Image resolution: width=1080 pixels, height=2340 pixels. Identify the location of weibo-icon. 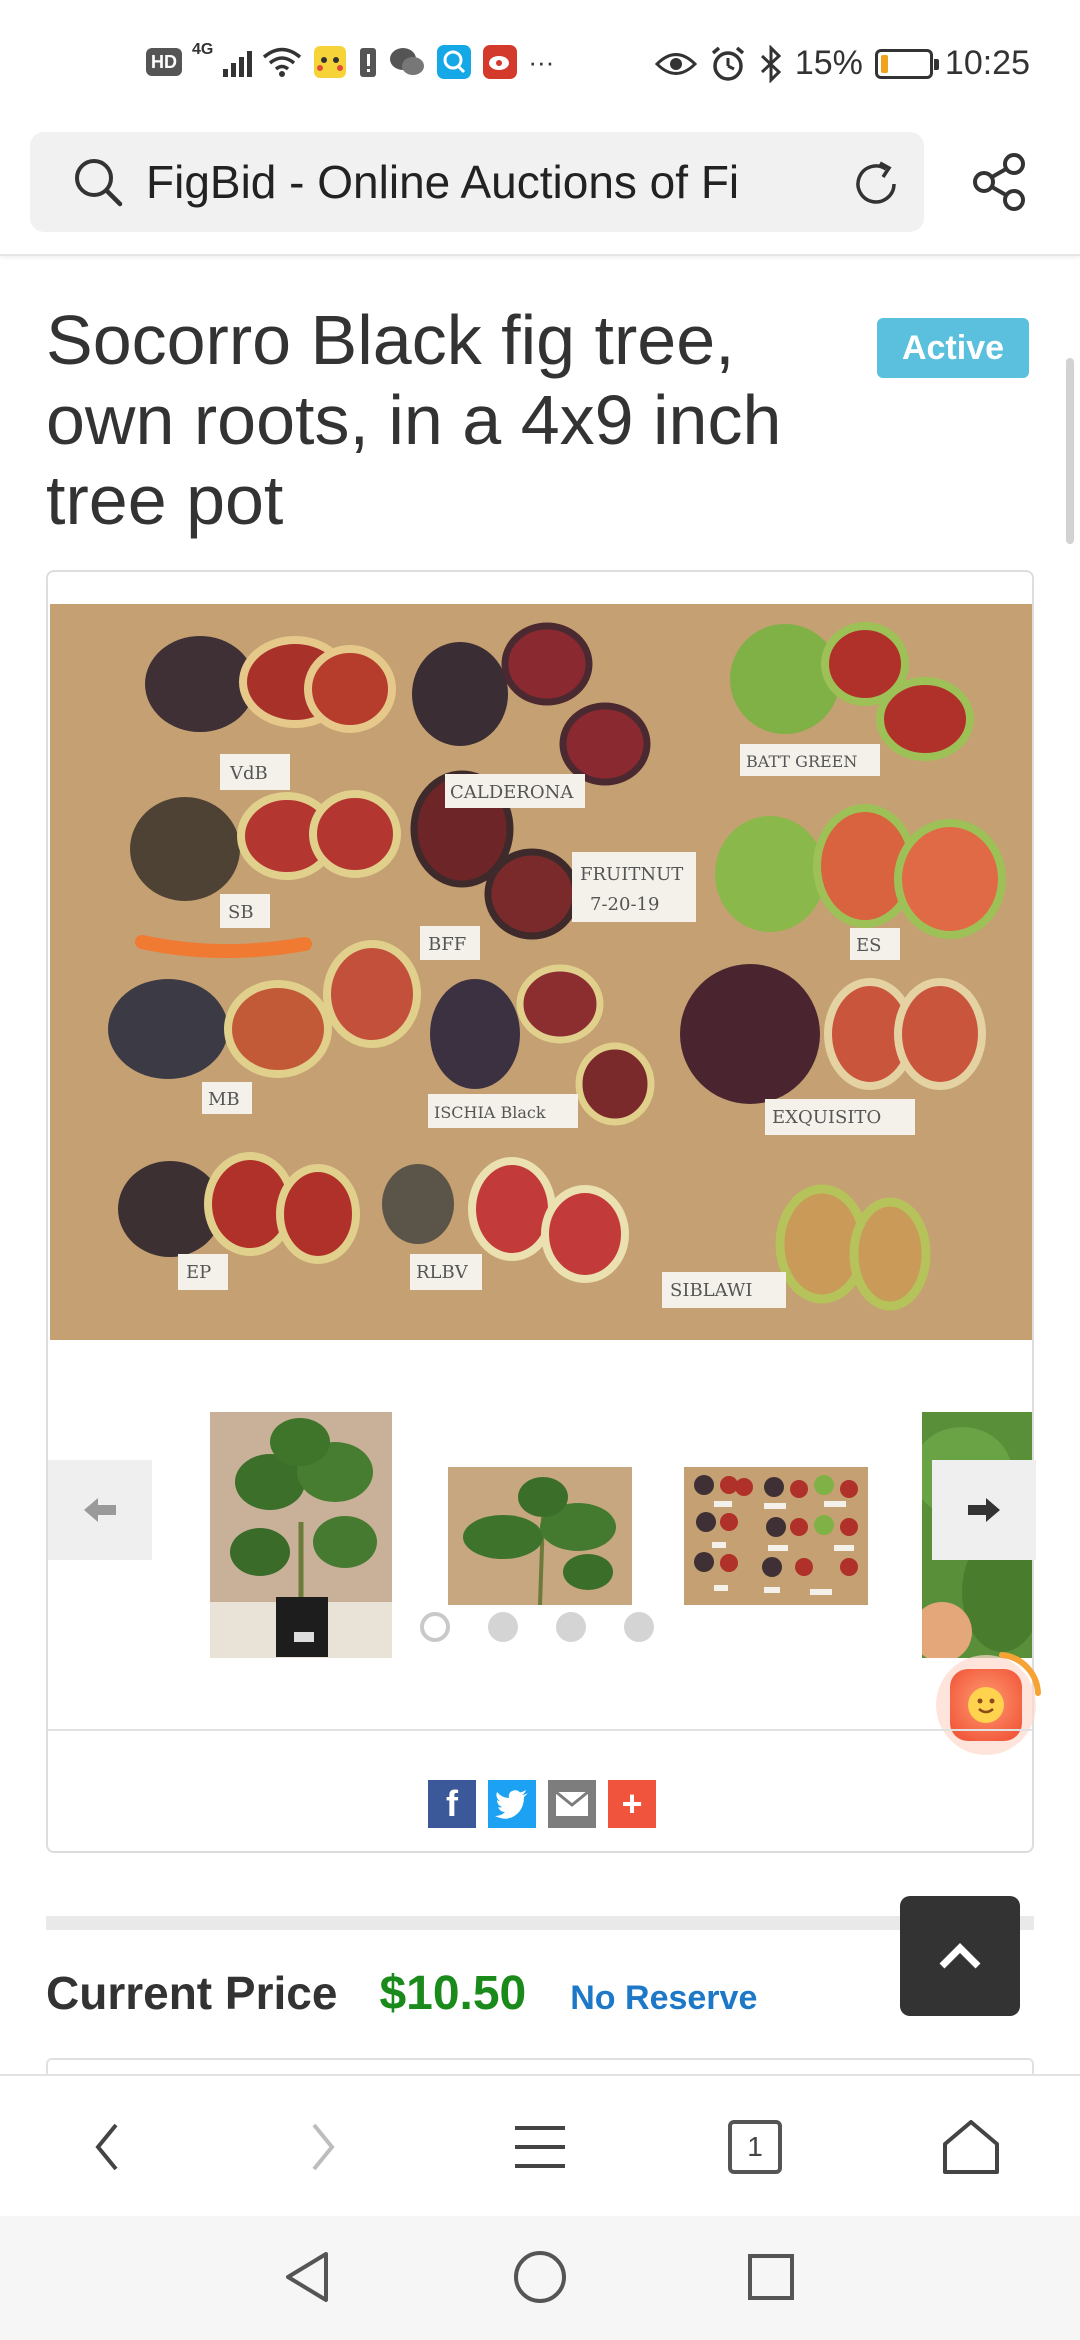
(500, 62).